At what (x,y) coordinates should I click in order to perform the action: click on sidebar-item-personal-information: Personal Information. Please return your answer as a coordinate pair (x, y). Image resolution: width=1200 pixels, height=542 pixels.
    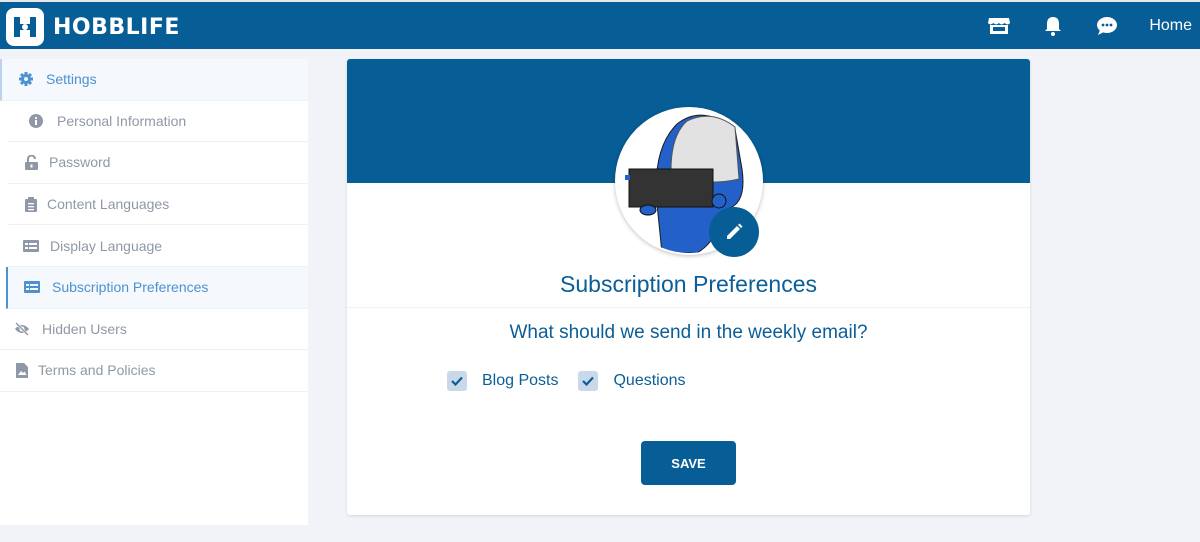
    Looking at the image, I should click on (158, 122).